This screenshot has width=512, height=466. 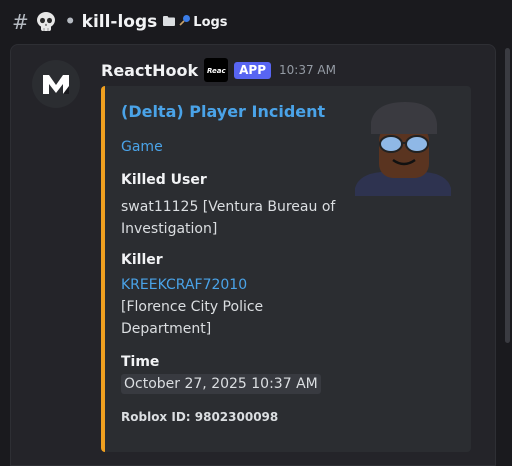 I want to click on app-tag-icon: React, so click(x=216, y=70).